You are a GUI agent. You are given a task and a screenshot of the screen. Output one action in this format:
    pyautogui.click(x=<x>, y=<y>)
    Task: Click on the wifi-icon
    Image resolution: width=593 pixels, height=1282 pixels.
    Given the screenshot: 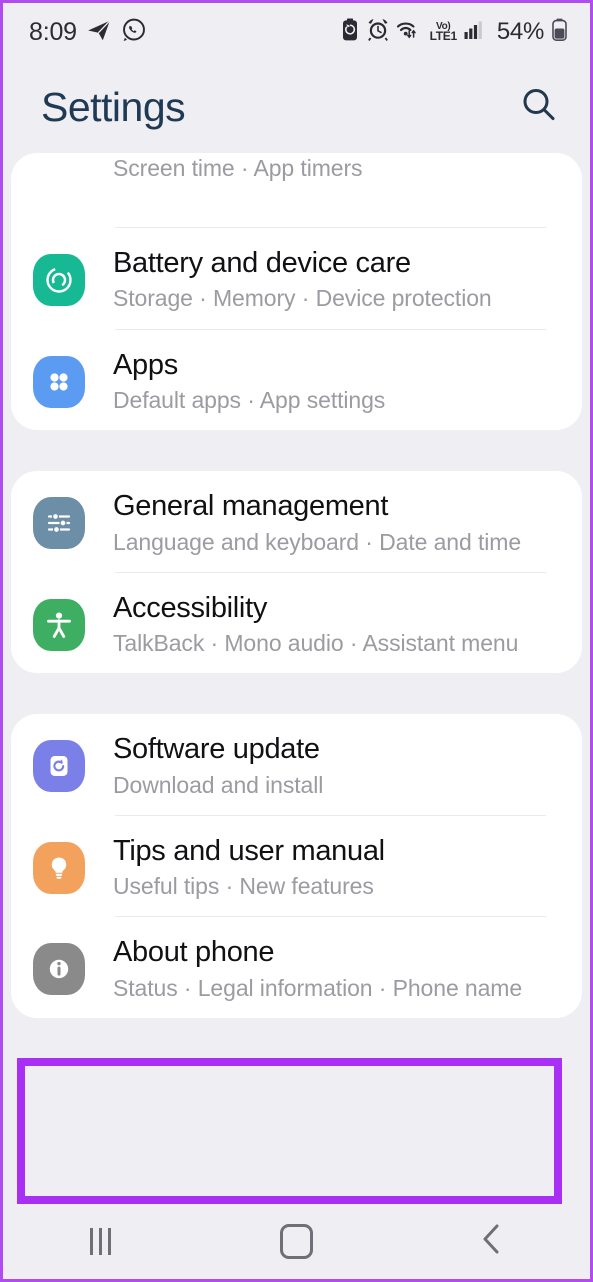 What is the action you would take?
    pyautogui.click(x=409, y=32)
    